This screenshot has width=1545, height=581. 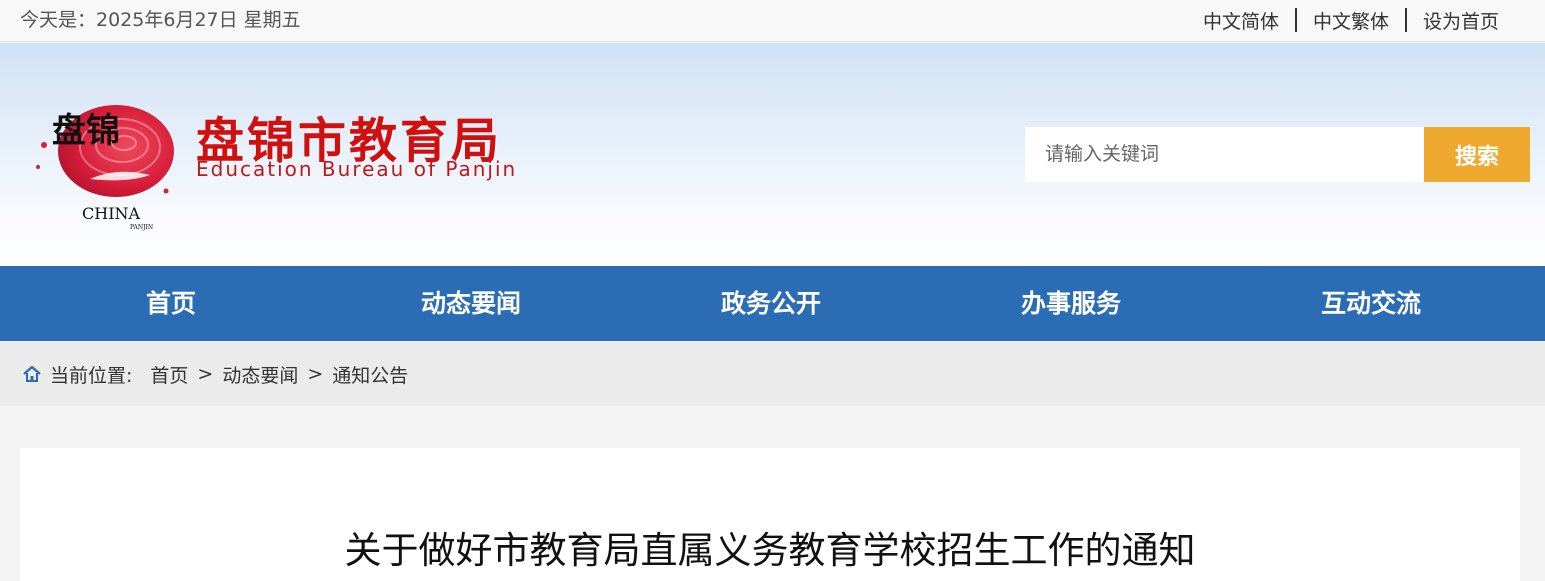 I want to click on search-bar: 搜索, so click(x=1277, y=154).